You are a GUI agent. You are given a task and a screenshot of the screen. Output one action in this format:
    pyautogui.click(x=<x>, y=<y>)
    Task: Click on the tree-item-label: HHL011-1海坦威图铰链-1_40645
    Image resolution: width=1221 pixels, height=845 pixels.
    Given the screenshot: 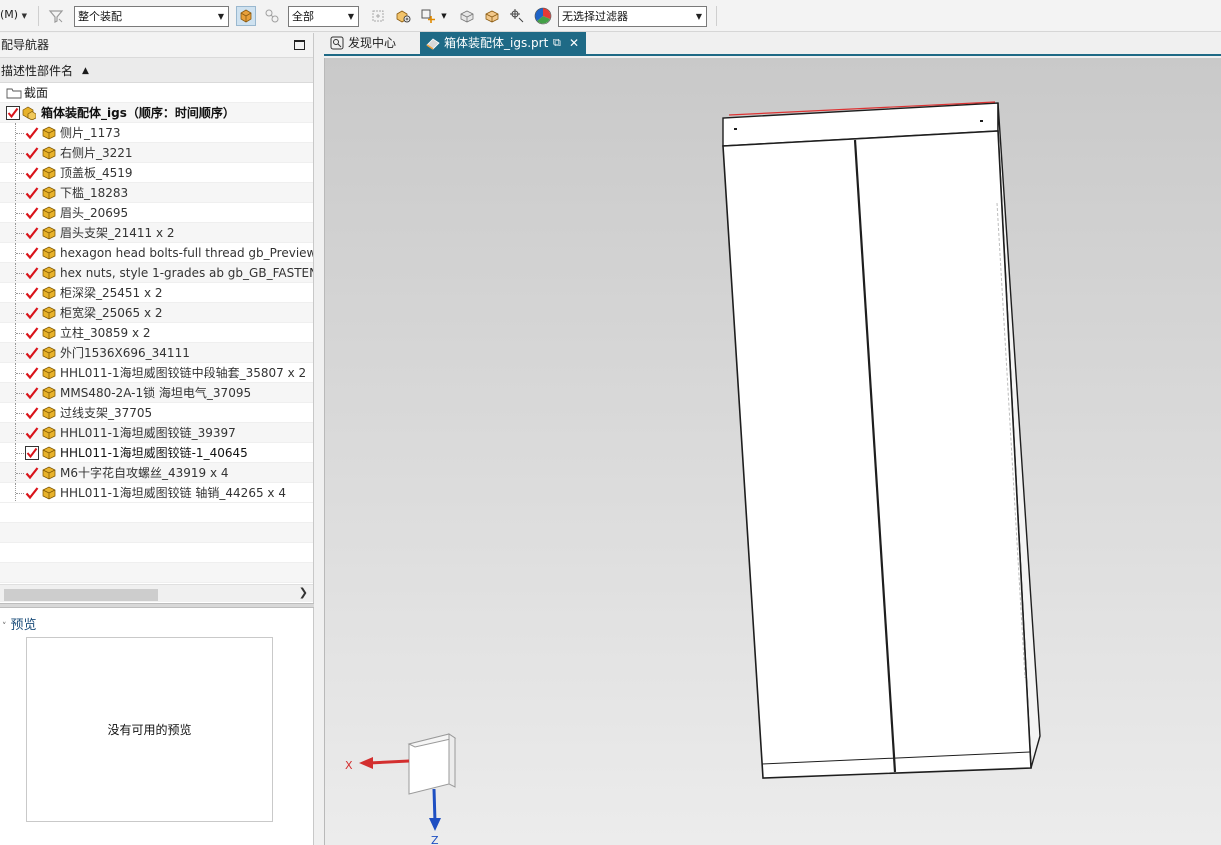 What is the action you would take?
    pyautogui.click(x=154, y=453)
    